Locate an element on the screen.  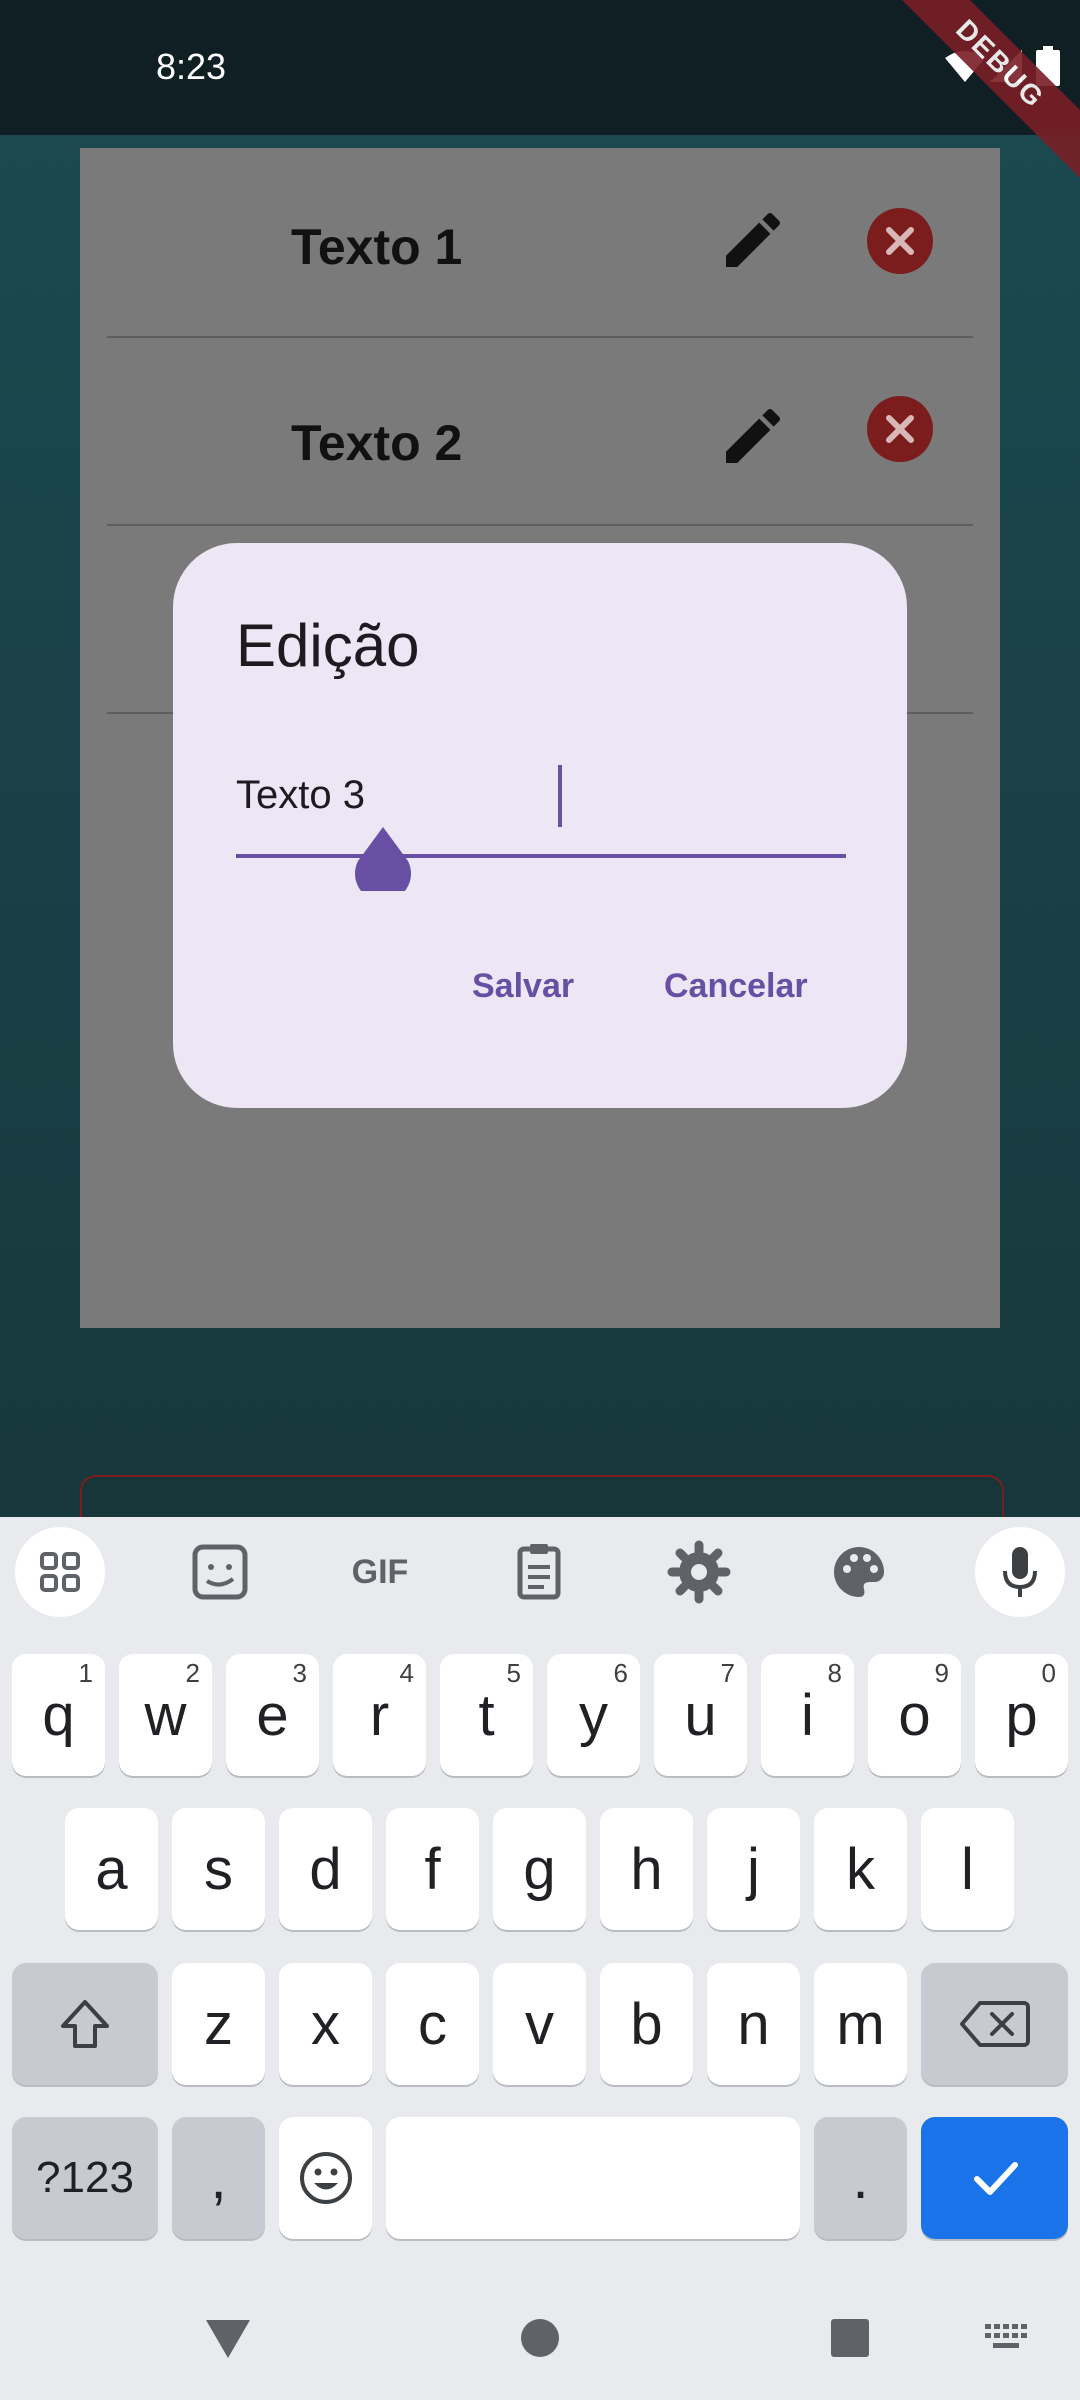
palette-icon is located at coordinates (859, 1572).